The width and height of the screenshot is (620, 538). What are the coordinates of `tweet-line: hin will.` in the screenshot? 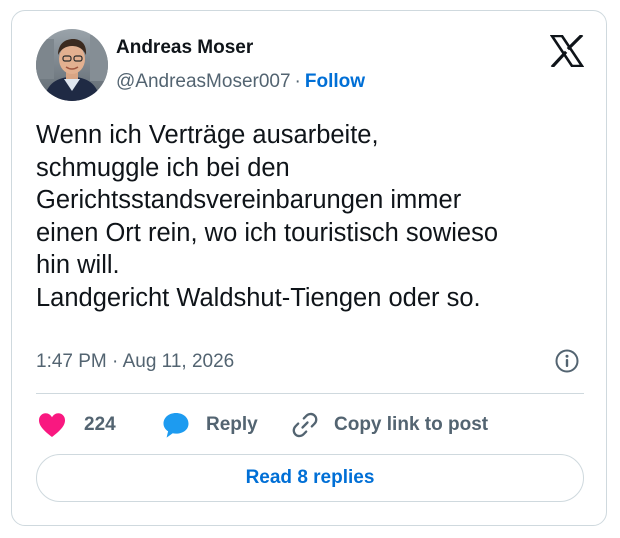 It's located at (78, 265).